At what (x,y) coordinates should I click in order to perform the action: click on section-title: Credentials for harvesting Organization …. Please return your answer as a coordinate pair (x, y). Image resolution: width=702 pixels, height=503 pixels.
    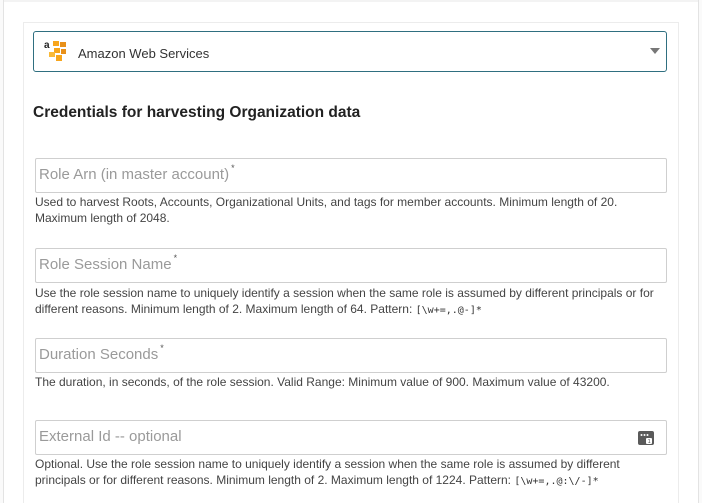
    Looking at the image, I should click on (197, 112).